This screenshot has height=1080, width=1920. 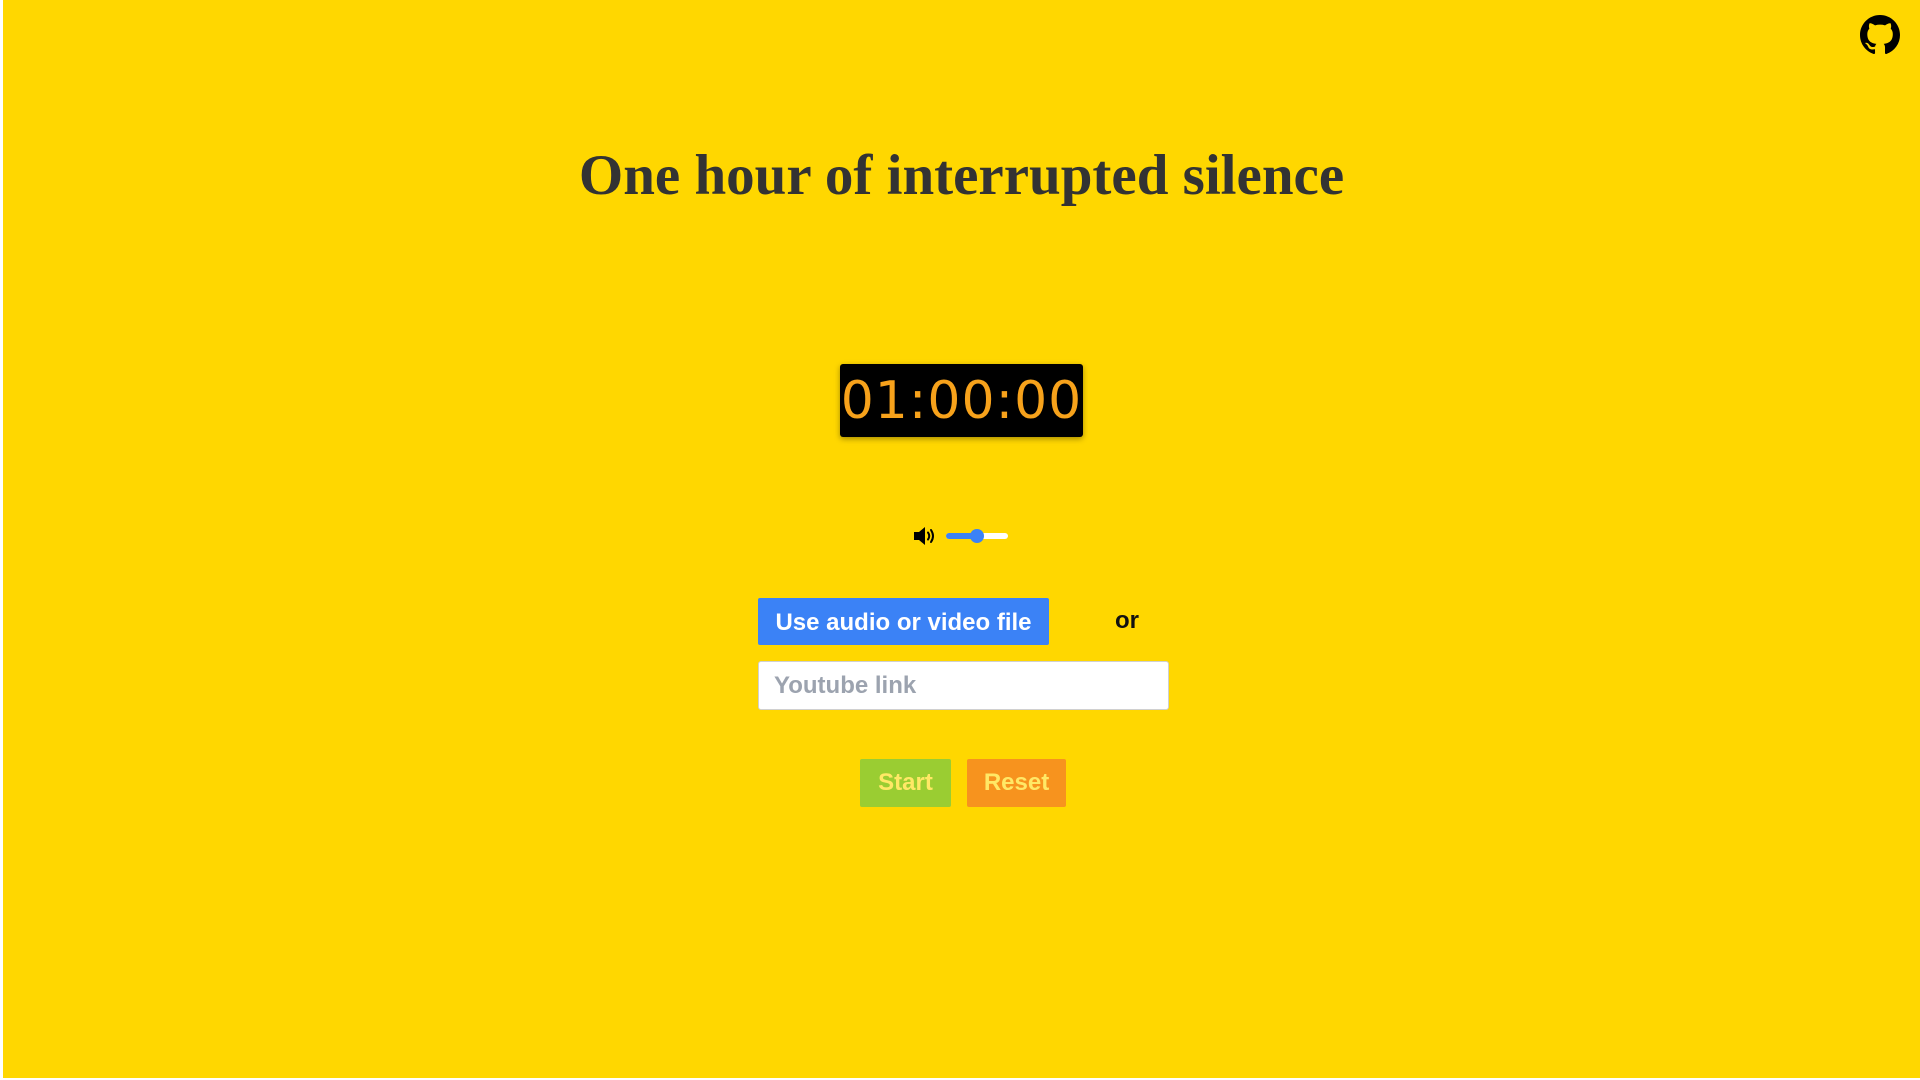 I want to click on volume-control, so click(x=960, y=536).